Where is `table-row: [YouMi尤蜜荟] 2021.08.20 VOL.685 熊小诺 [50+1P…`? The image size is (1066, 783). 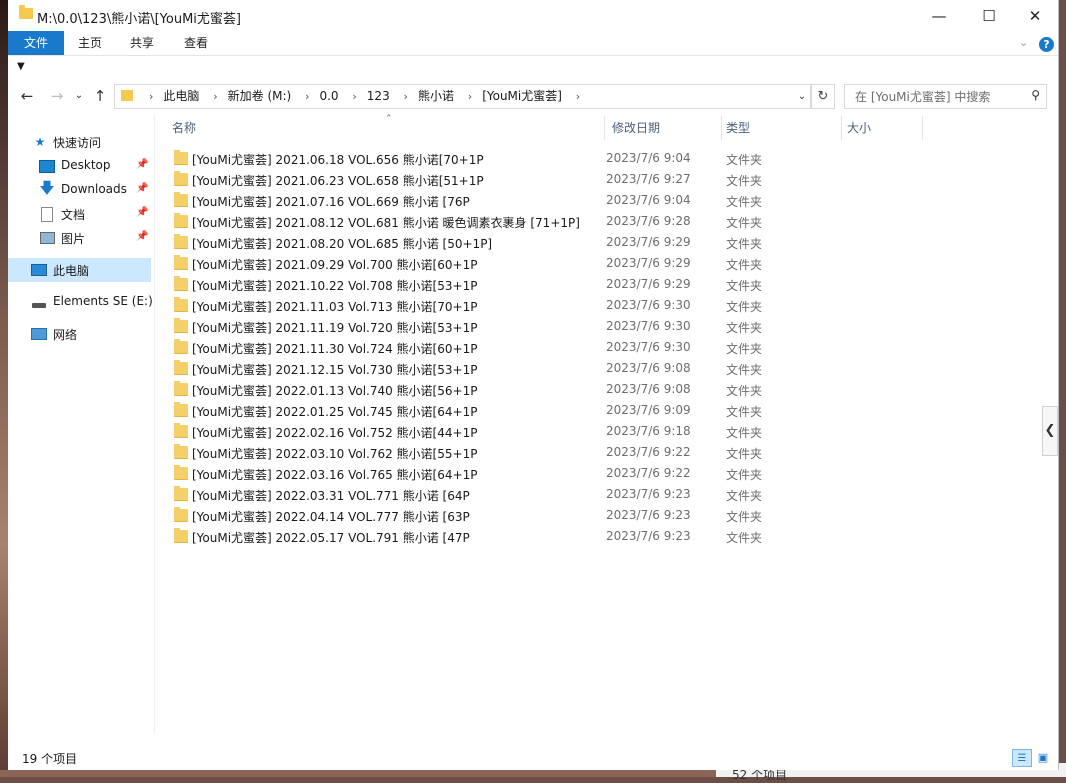 table-row: [YouMi尤蜜荟] 2021.08.20 VOL.685 熊小诺 [50+1P… is located at coordinates (552, 242).